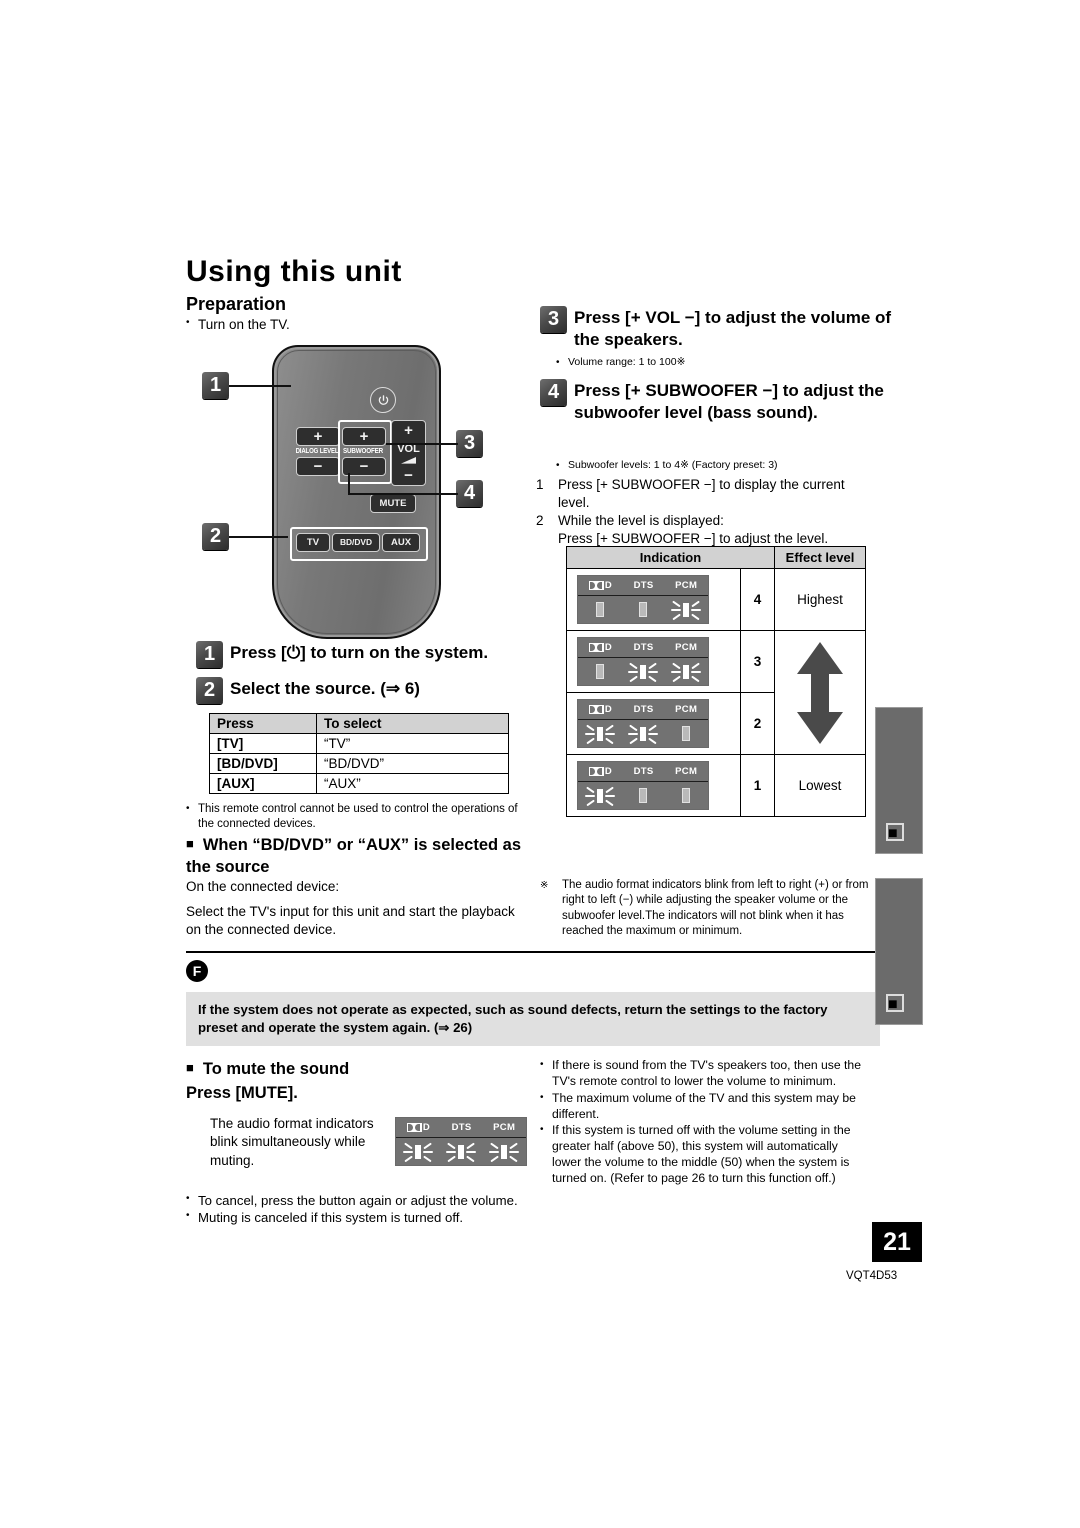 This screenshot has width=1080, height=1528. Describe the element at coordinates (408, 448) in the screenshot. I see `vol-label: VOL` at that location.